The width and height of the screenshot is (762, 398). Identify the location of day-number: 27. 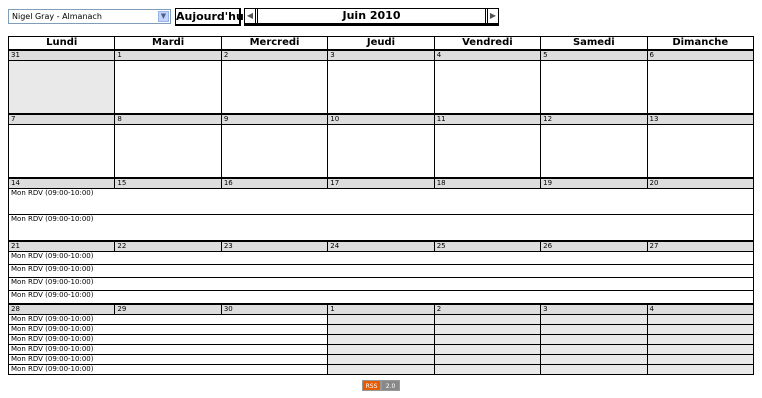
(700, 246).